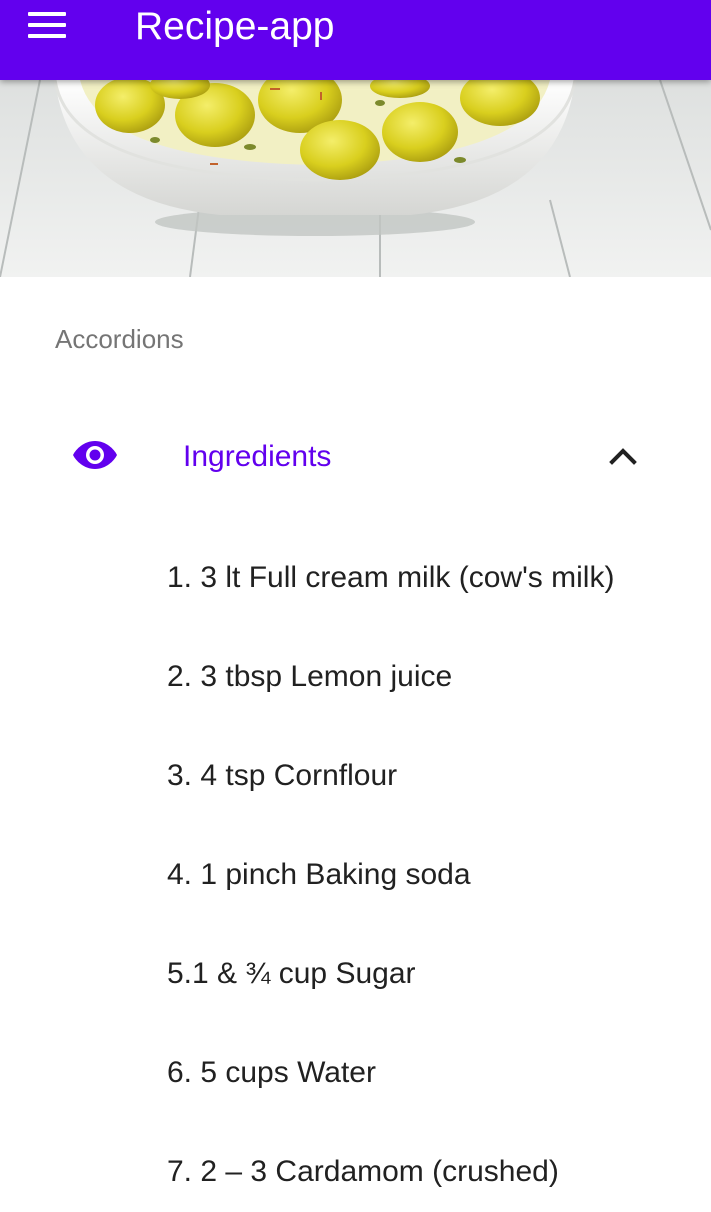  What do you see at coordinates (291, 973) in the screenshot?
I see `list-item: 5.1 & ¾ cup Sugar` at bounding box center [291, 973].